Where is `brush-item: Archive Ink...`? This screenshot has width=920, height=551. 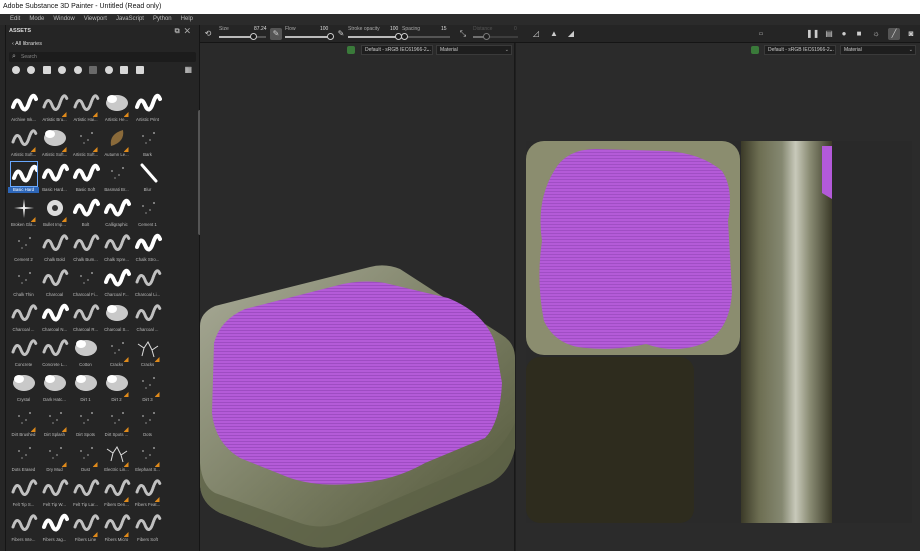
brush-item: Archive Ink... is located at coordinates (23, 107).